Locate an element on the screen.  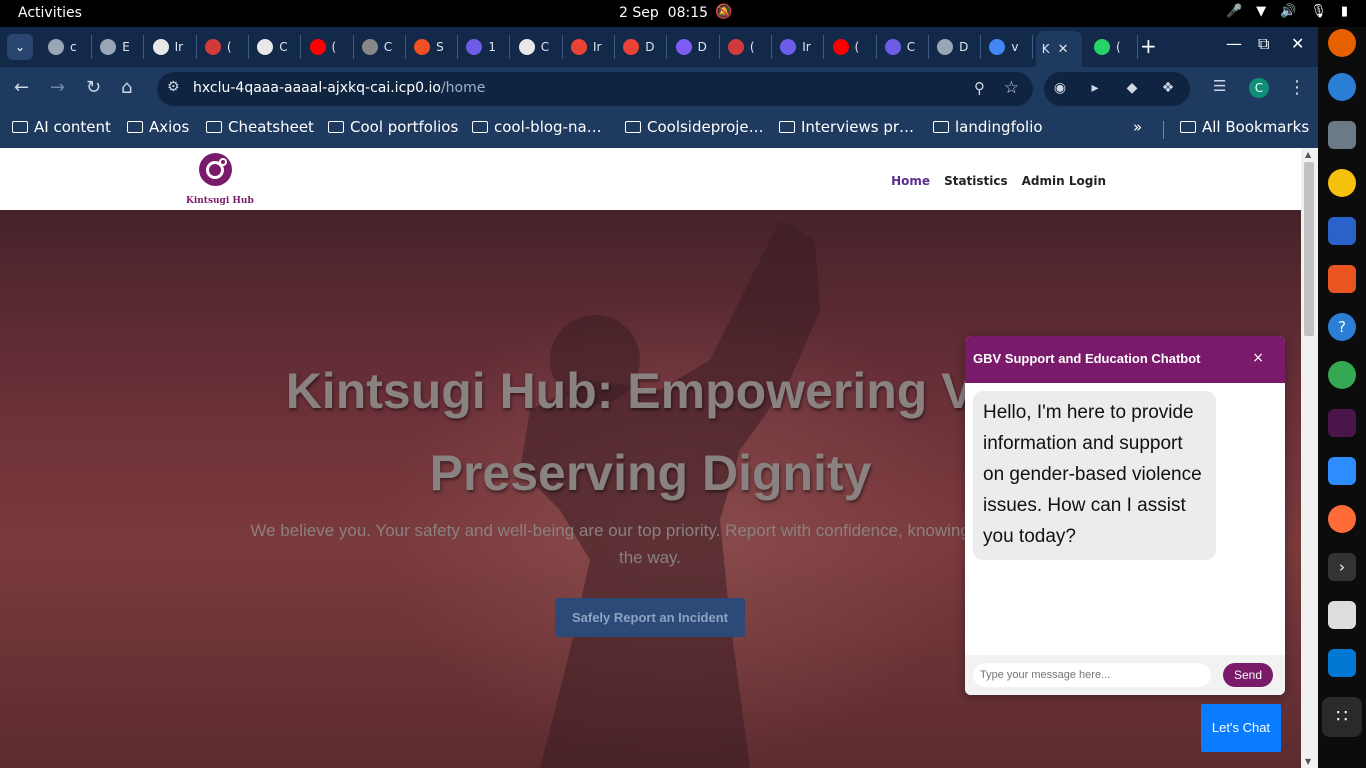
nyt-icon is located at coordinates (369, 47).